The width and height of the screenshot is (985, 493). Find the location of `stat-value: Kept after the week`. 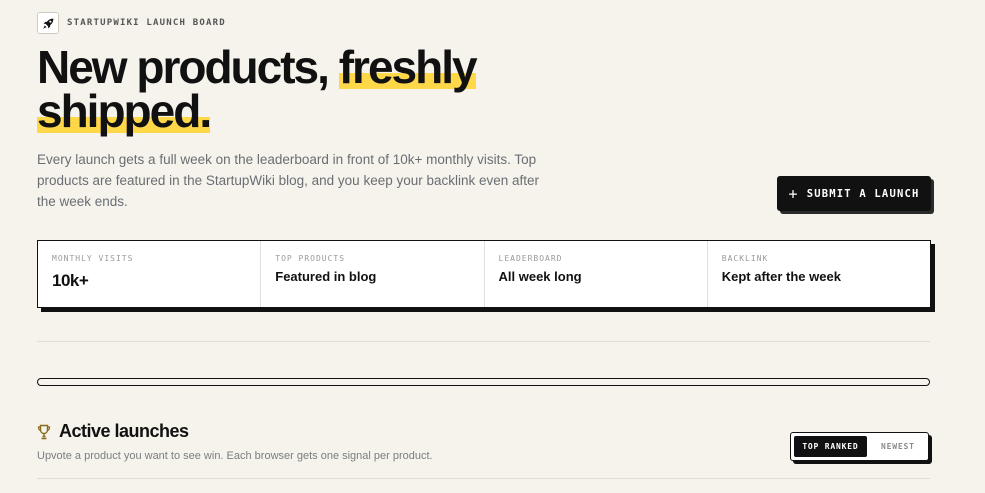

stat-value: Kept after the week is located at coordinates (781, 276).